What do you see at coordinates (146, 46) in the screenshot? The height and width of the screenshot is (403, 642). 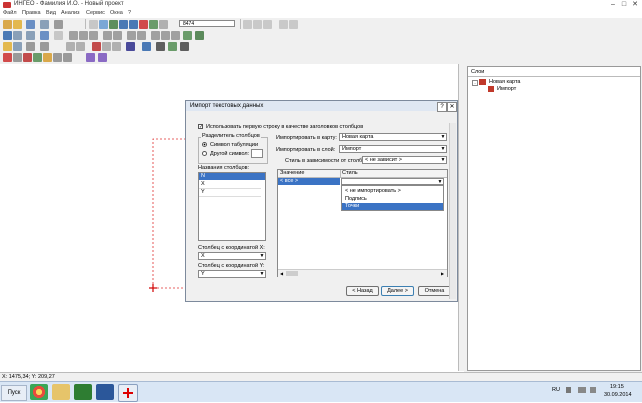 I see `table-view-icon` at bounding box center [146, 46].